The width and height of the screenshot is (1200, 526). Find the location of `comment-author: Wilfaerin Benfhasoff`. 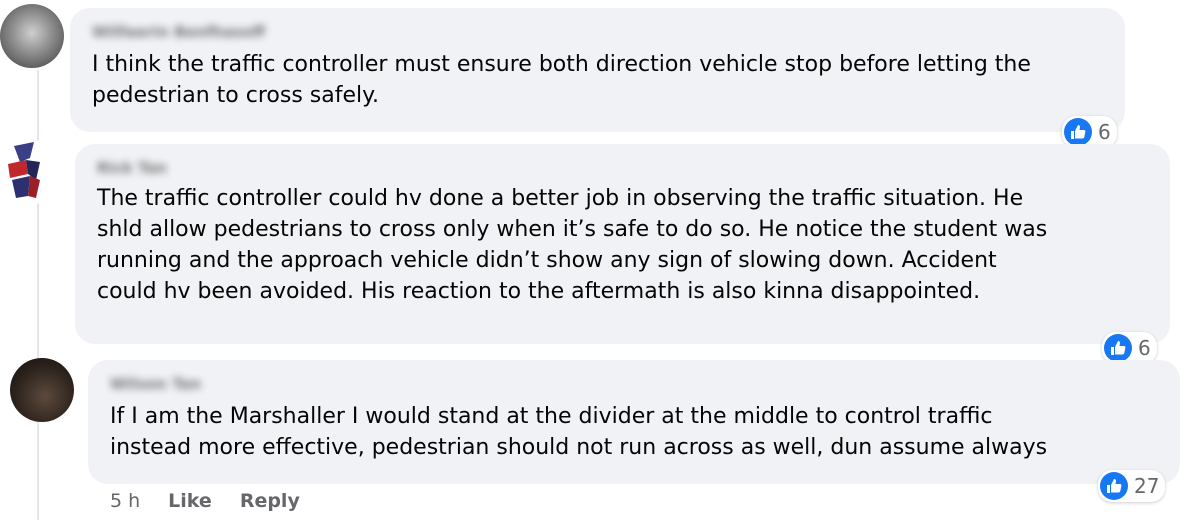

comment-author: Wilfaerin Benfhasoff is located at coordinates (178, 34).